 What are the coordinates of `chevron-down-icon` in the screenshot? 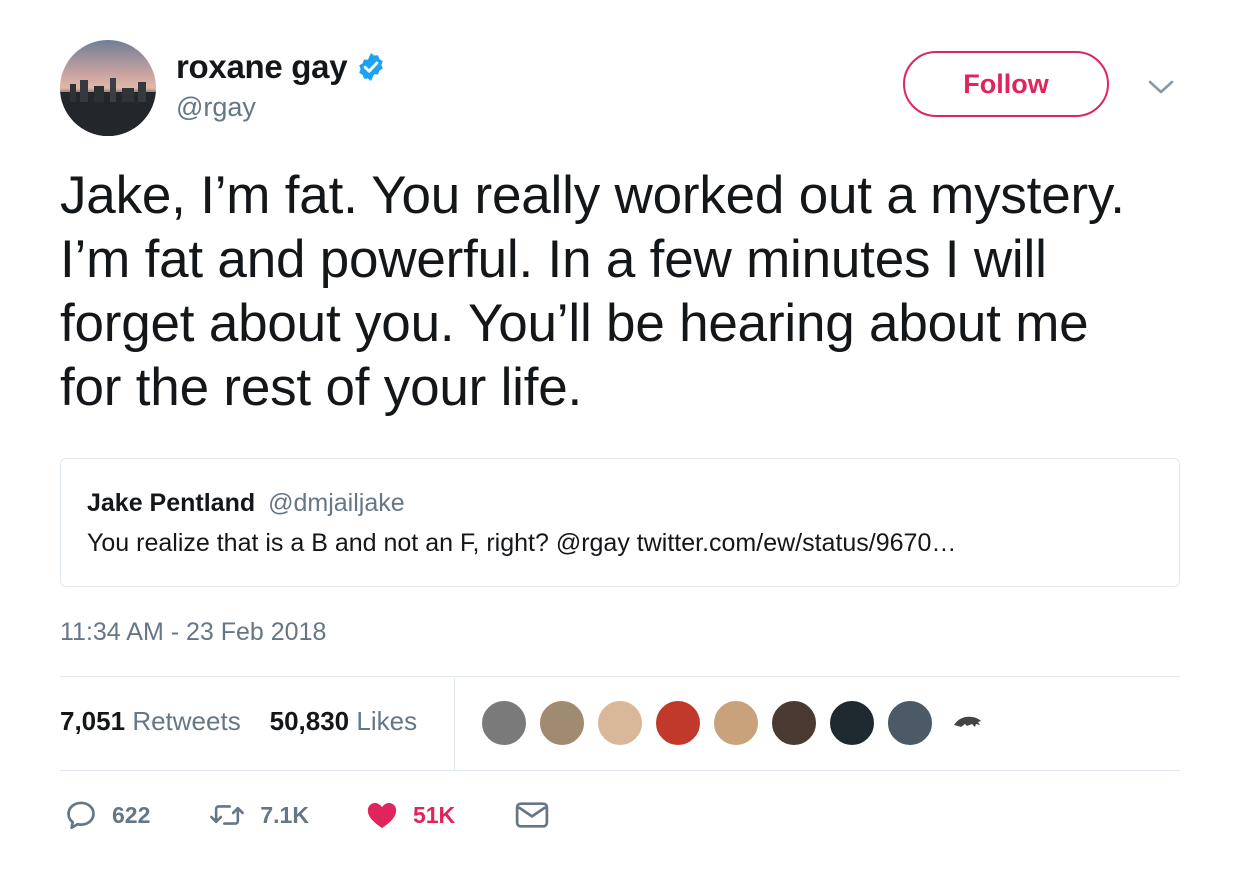 It's located at (1161, 87).